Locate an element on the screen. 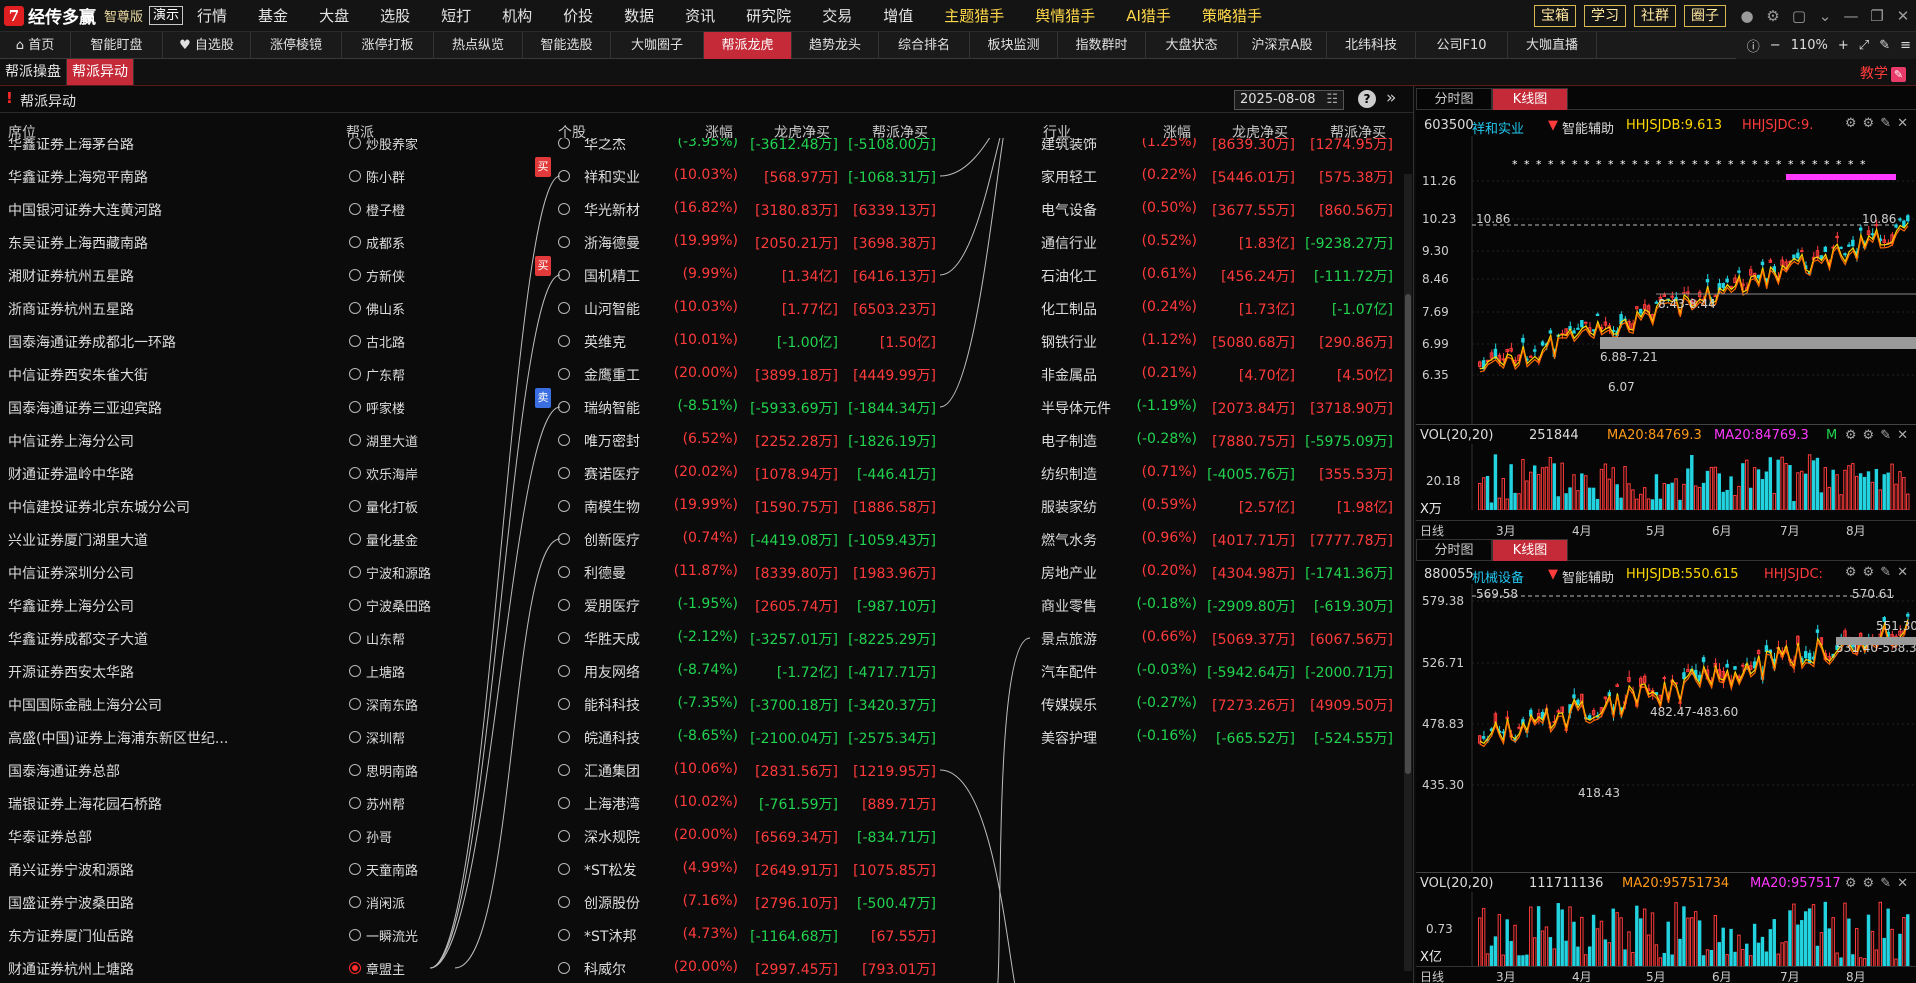  seat-name: 中信证券深圳分公司 is located at coordinates (71, 573).